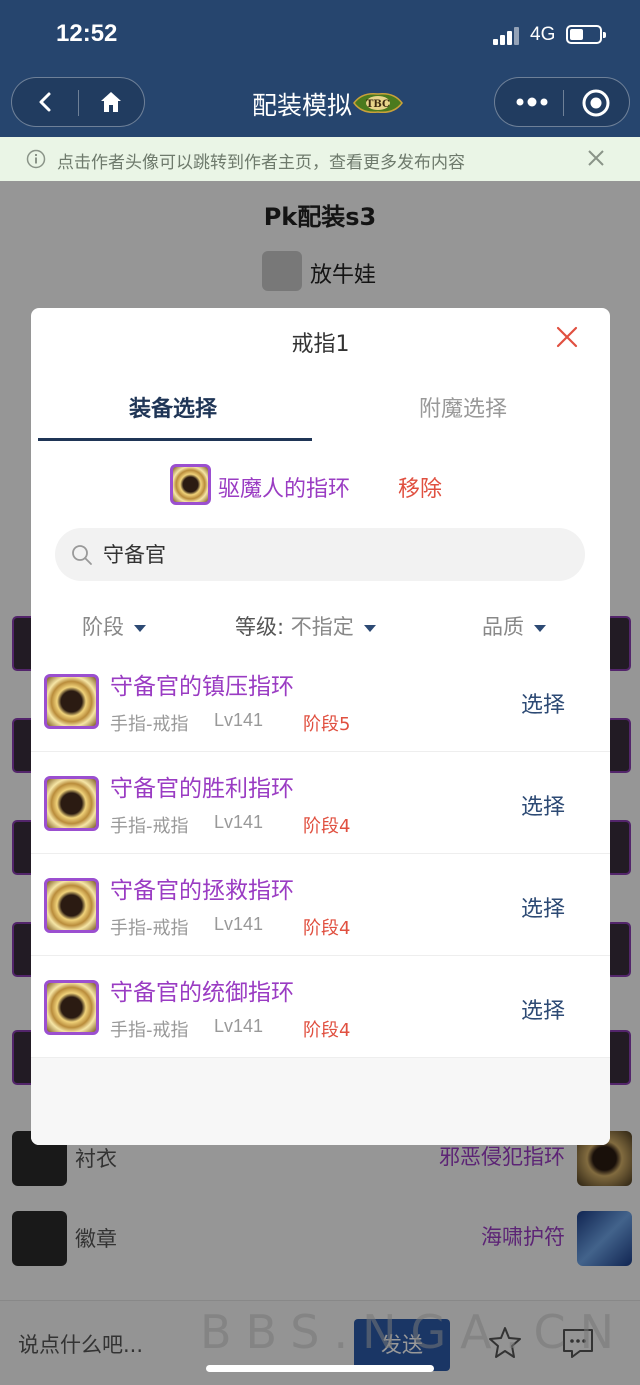 The height and width of the screenshot is (1385, 640). Describe the element at coordinates (320, 1368) in the screenshot. I see `home-indicator` at that location.